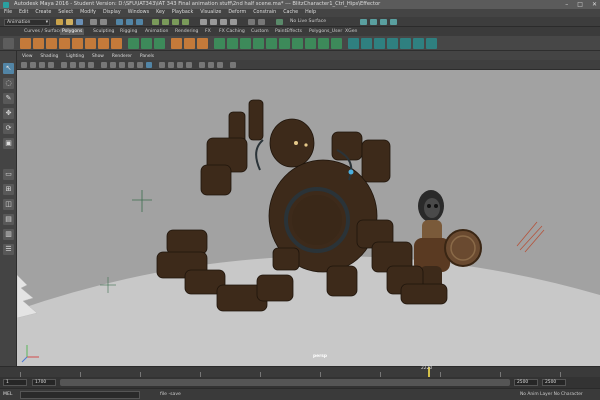 The width and height of the screenshot is (600, 400). Describe the element at coordinates (160, 13) in the screenshot. I see `menu-key: Key` at that location.